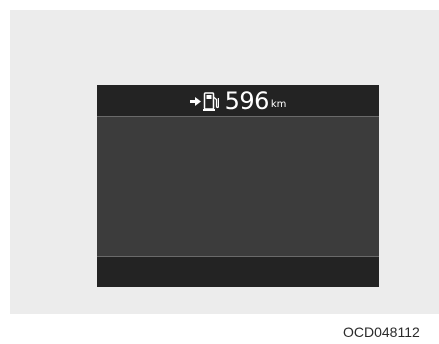 This screenshot has height=344, width=439. Describe the element at coordinates (210, 101) in the screenshot. I see `fuel-pump-icon` at that location.